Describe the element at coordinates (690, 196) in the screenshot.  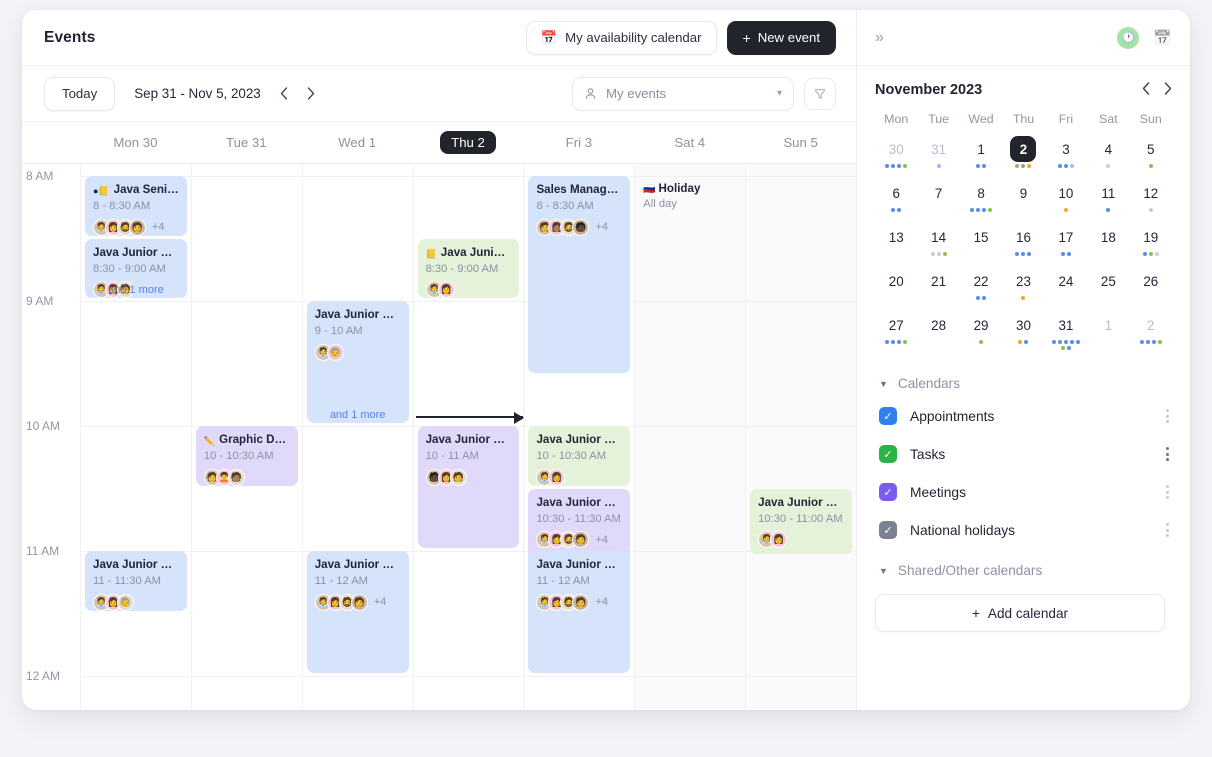
I see `all-day-event: 🇷🇺 Holiday All day` at that location.